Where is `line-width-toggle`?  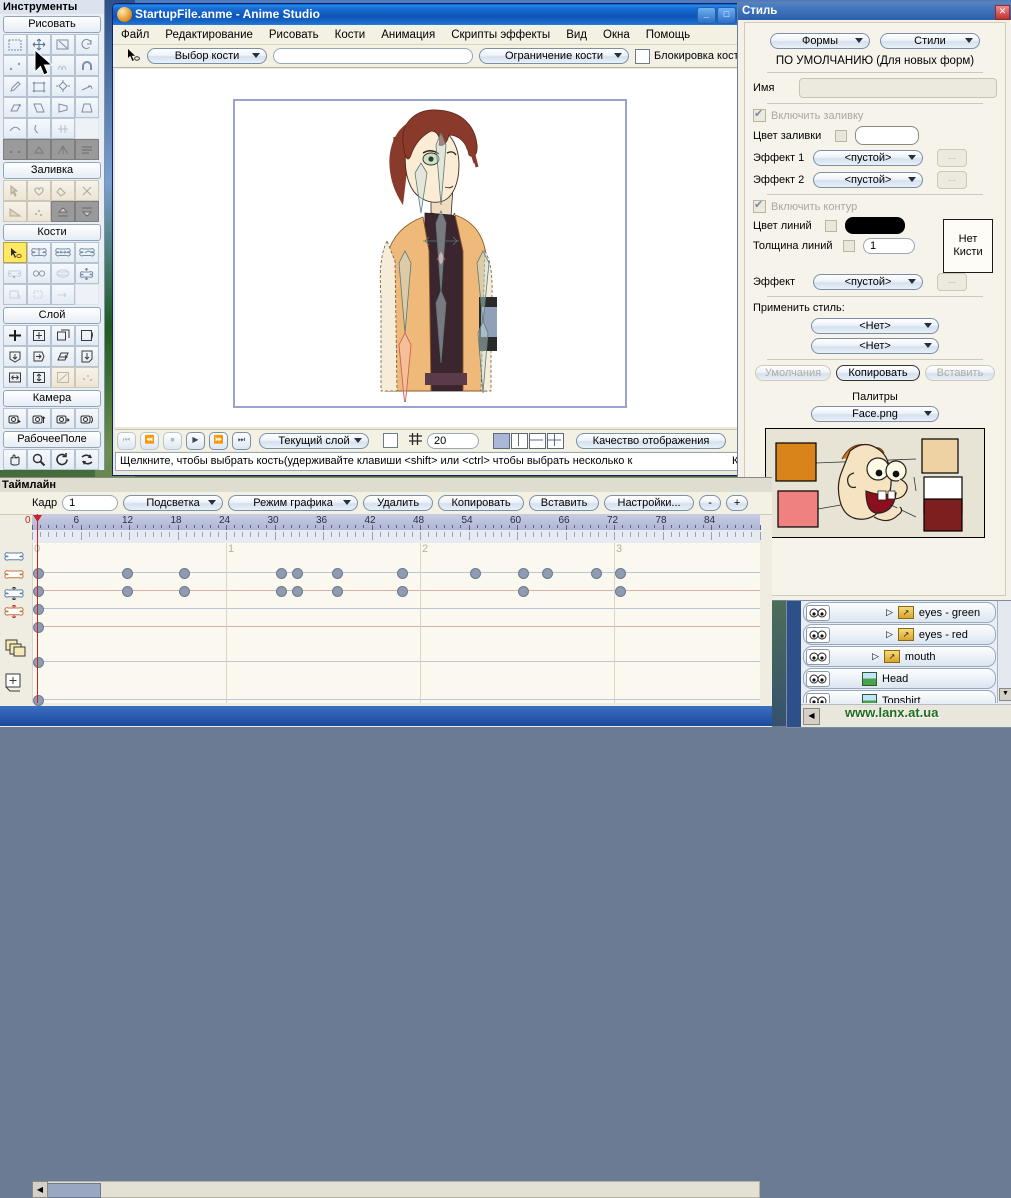 line-width-toggle is located at coordinates (849, 246).